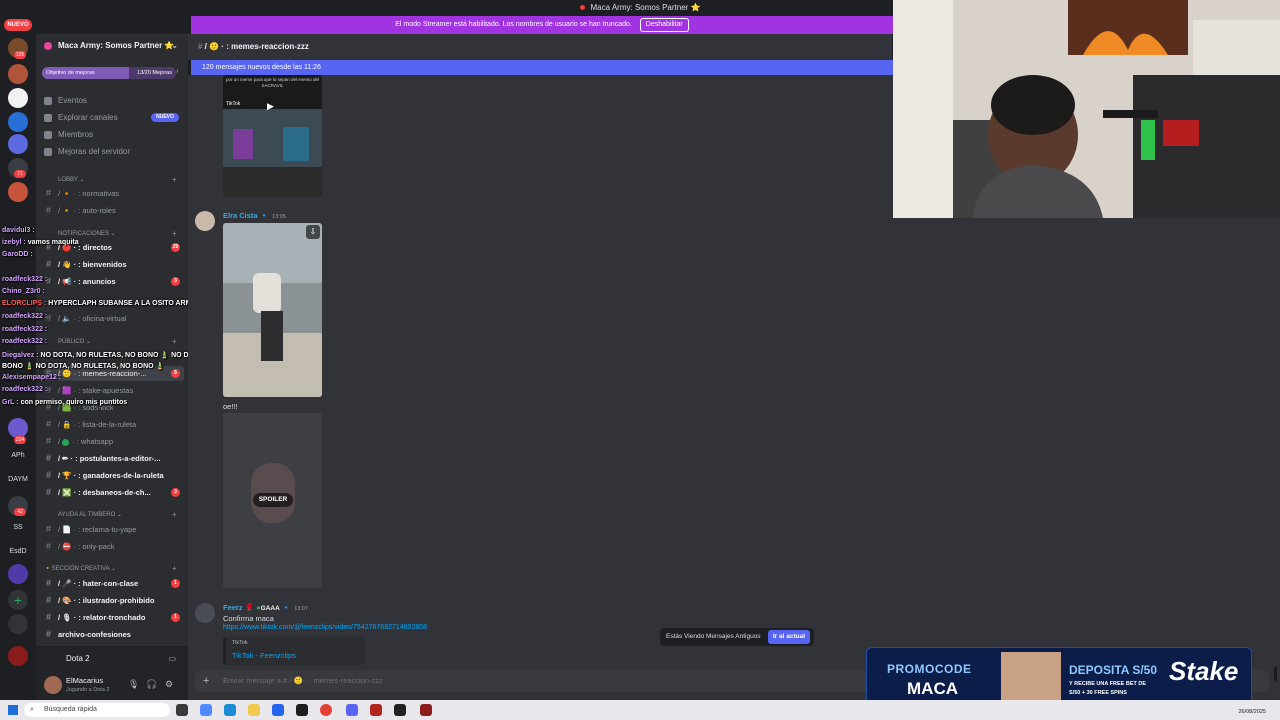  Describe the element at coordinates (114, 424) in the screenshot. I see `channel-lista-de-la-ruleta: # / 🔒 · : lista-de-la-ruleta` at that location.